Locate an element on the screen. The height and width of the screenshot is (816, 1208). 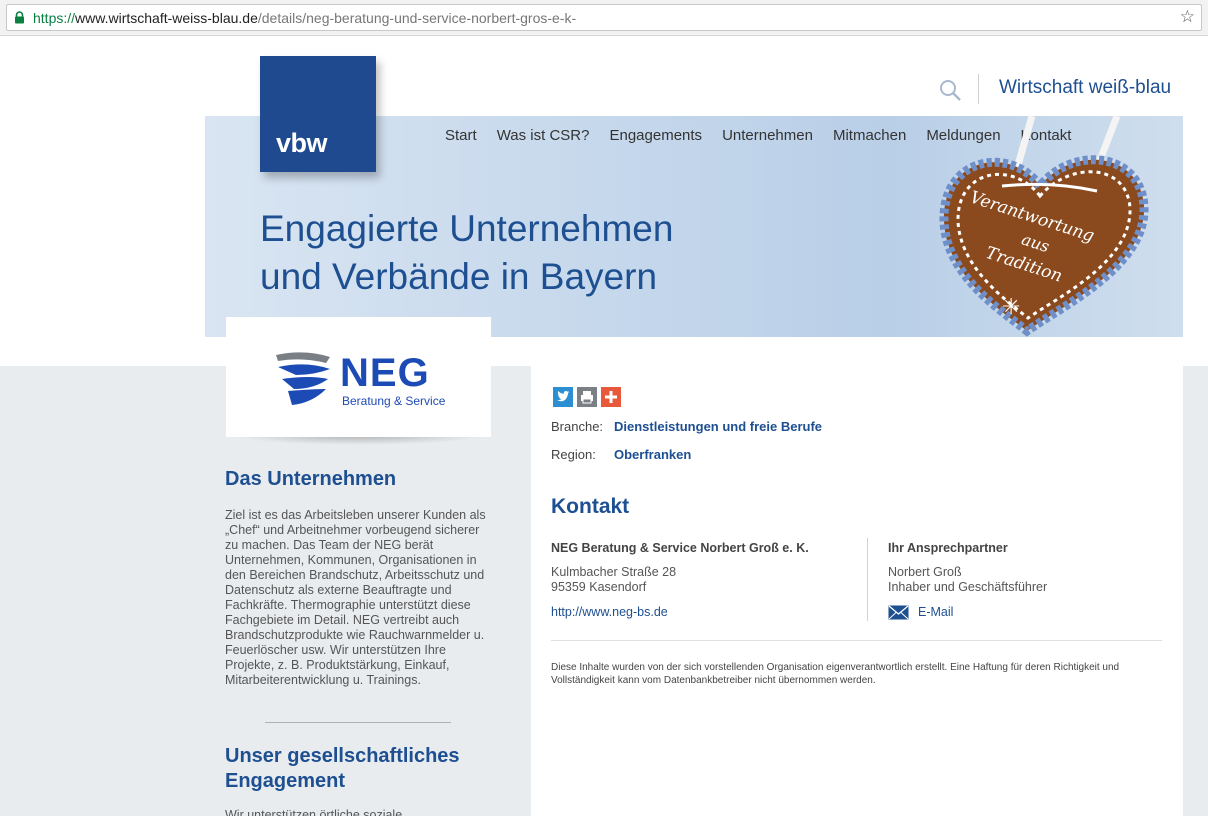
contact-person-heading: Ihr Ansprechpartner is located at coordinates (948, 548).